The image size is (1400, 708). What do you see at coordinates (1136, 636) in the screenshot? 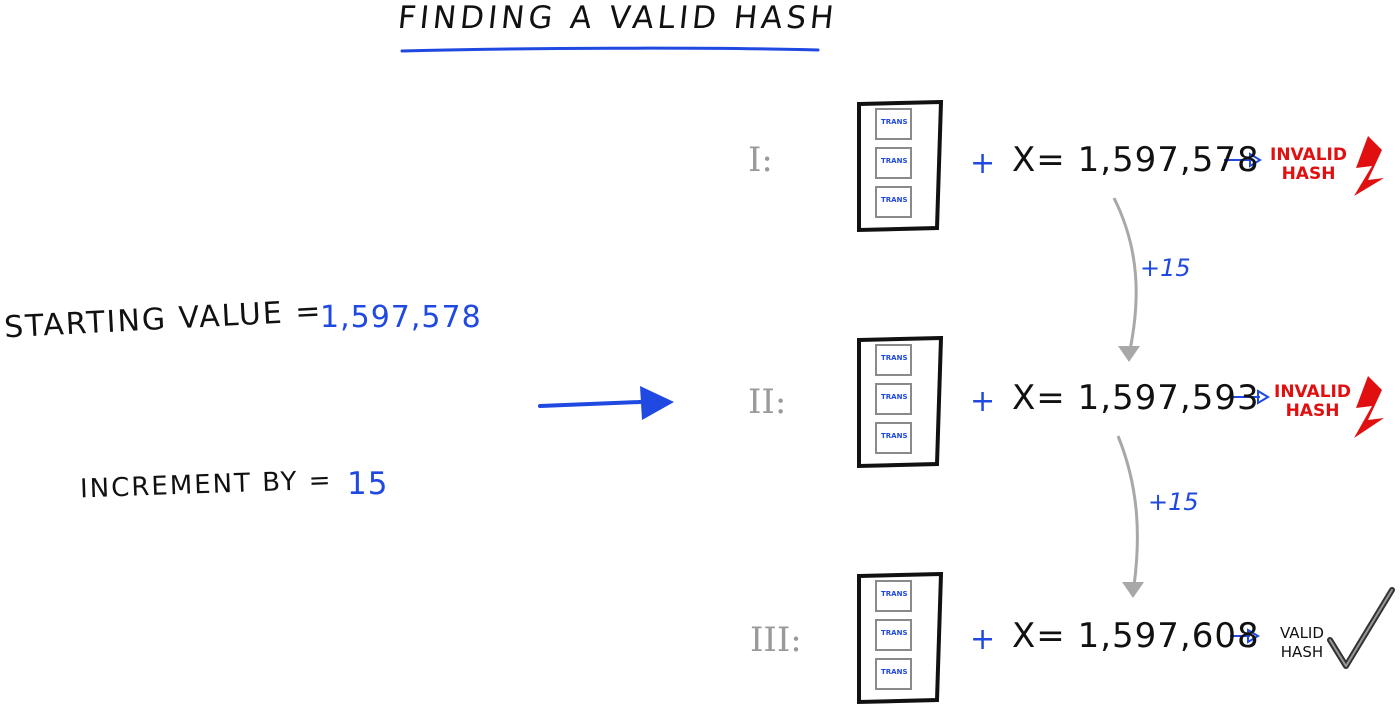
I see `row-3-nonce: X= 1,597,608` at bounding box center [1136, 636].